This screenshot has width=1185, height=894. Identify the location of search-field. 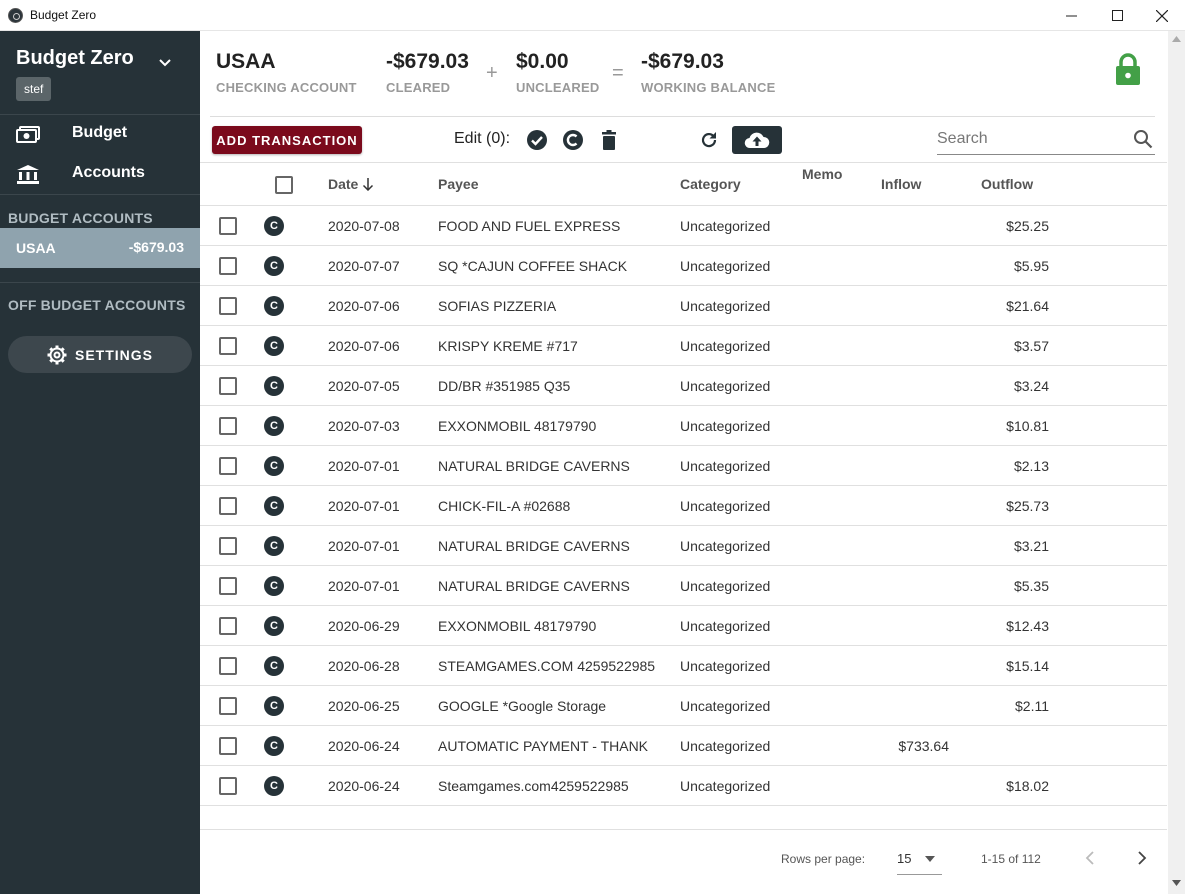
(1046, 140).